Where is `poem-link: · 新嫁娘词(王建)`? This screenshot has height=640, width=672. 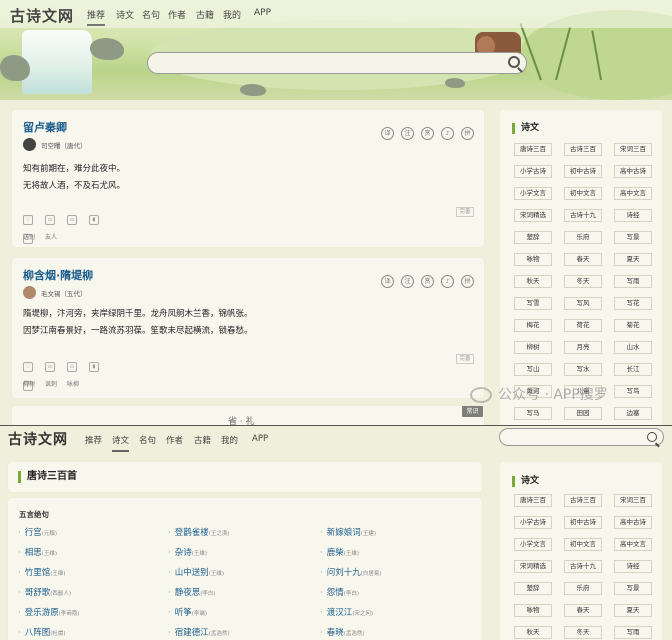 poem-link: · 新嫁娘词(王建) is located at coordinates (348, 532).